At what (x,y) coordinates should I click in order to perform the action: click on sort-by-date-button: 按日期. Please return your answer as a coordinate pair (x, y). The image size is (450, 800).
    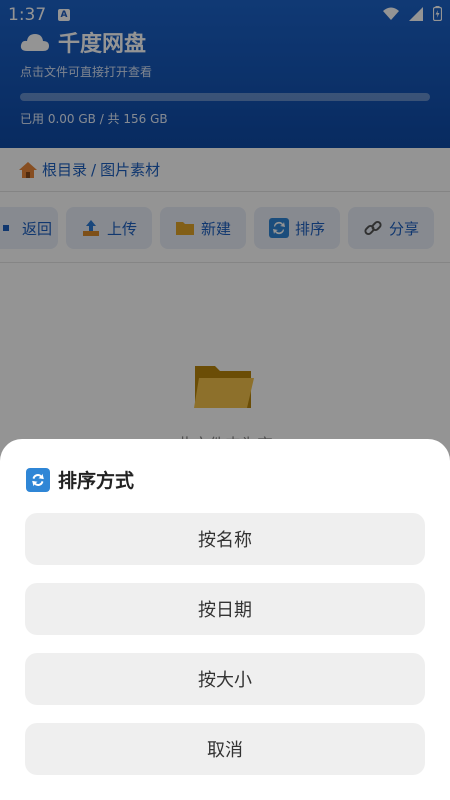
    Looking at the image, I should click on (225, 609).